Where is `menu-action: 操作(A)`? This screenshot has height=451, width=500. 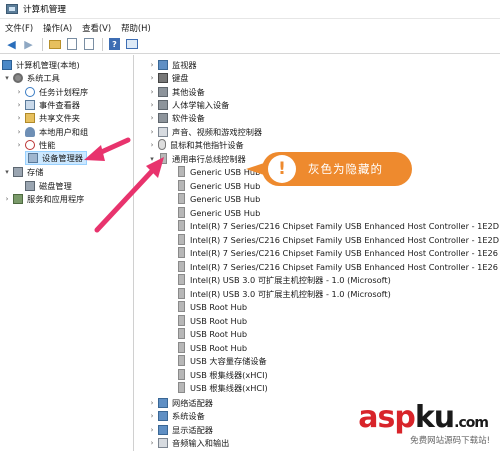 menu-action: 操作(A) is located at coordinates (57, 28).